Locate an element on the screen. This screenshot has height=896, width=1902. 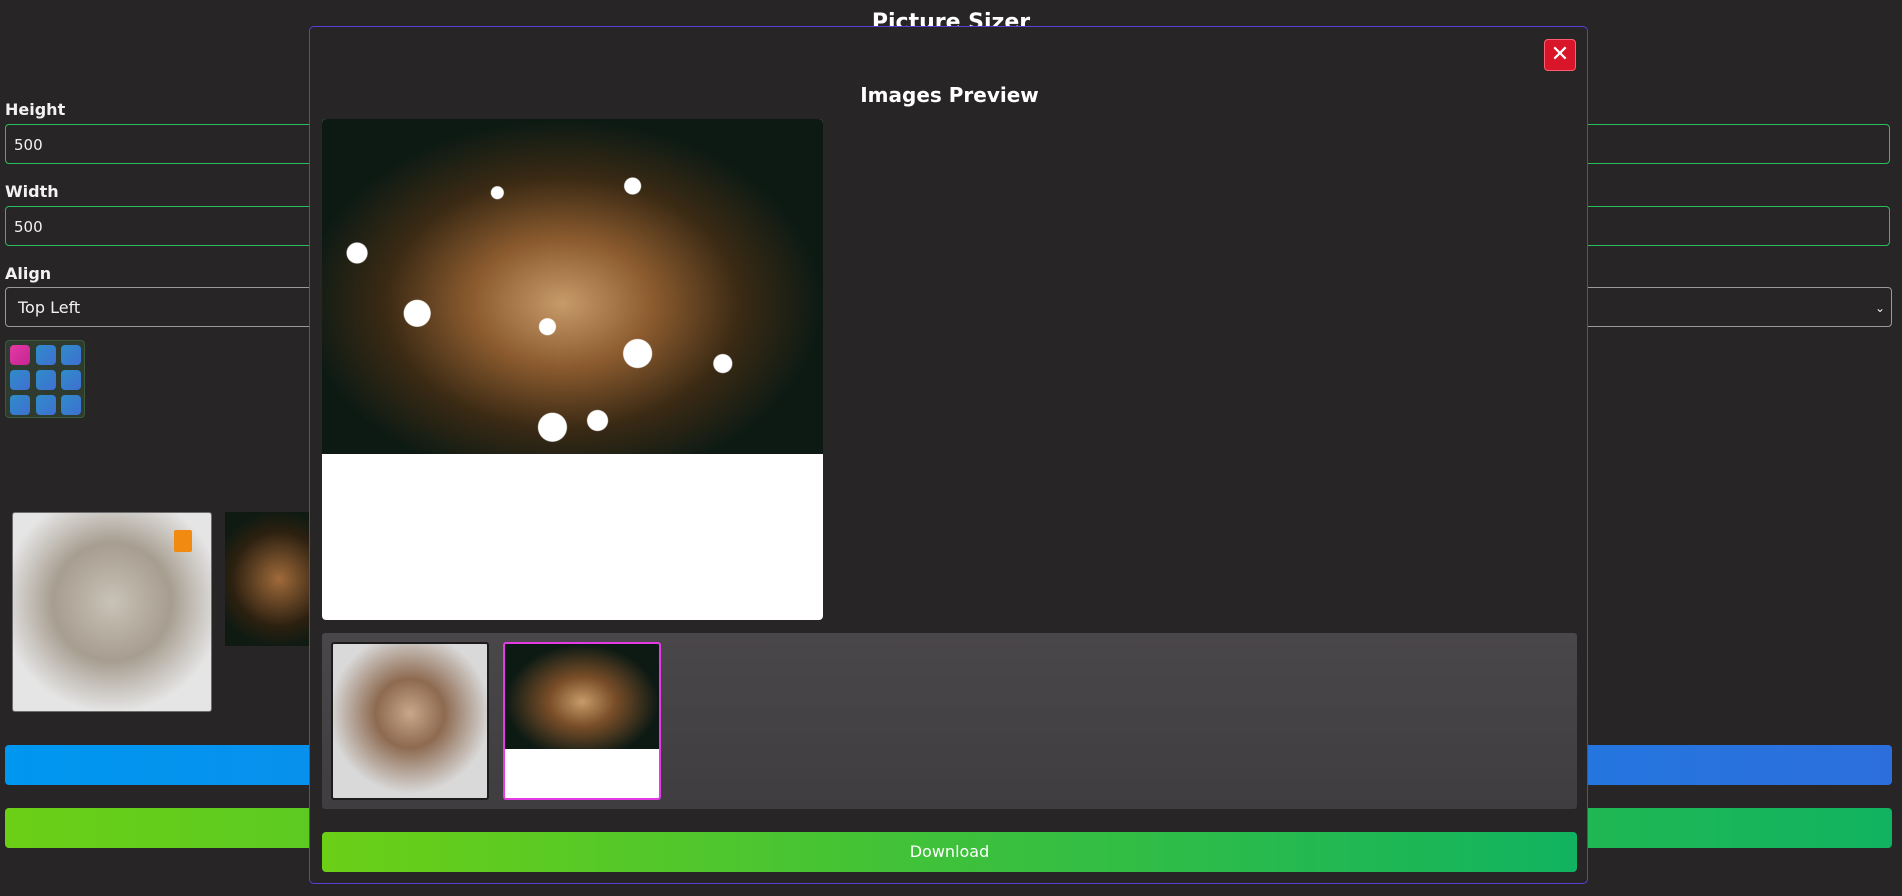
download-button: Download is located at coordinates (949, 852).